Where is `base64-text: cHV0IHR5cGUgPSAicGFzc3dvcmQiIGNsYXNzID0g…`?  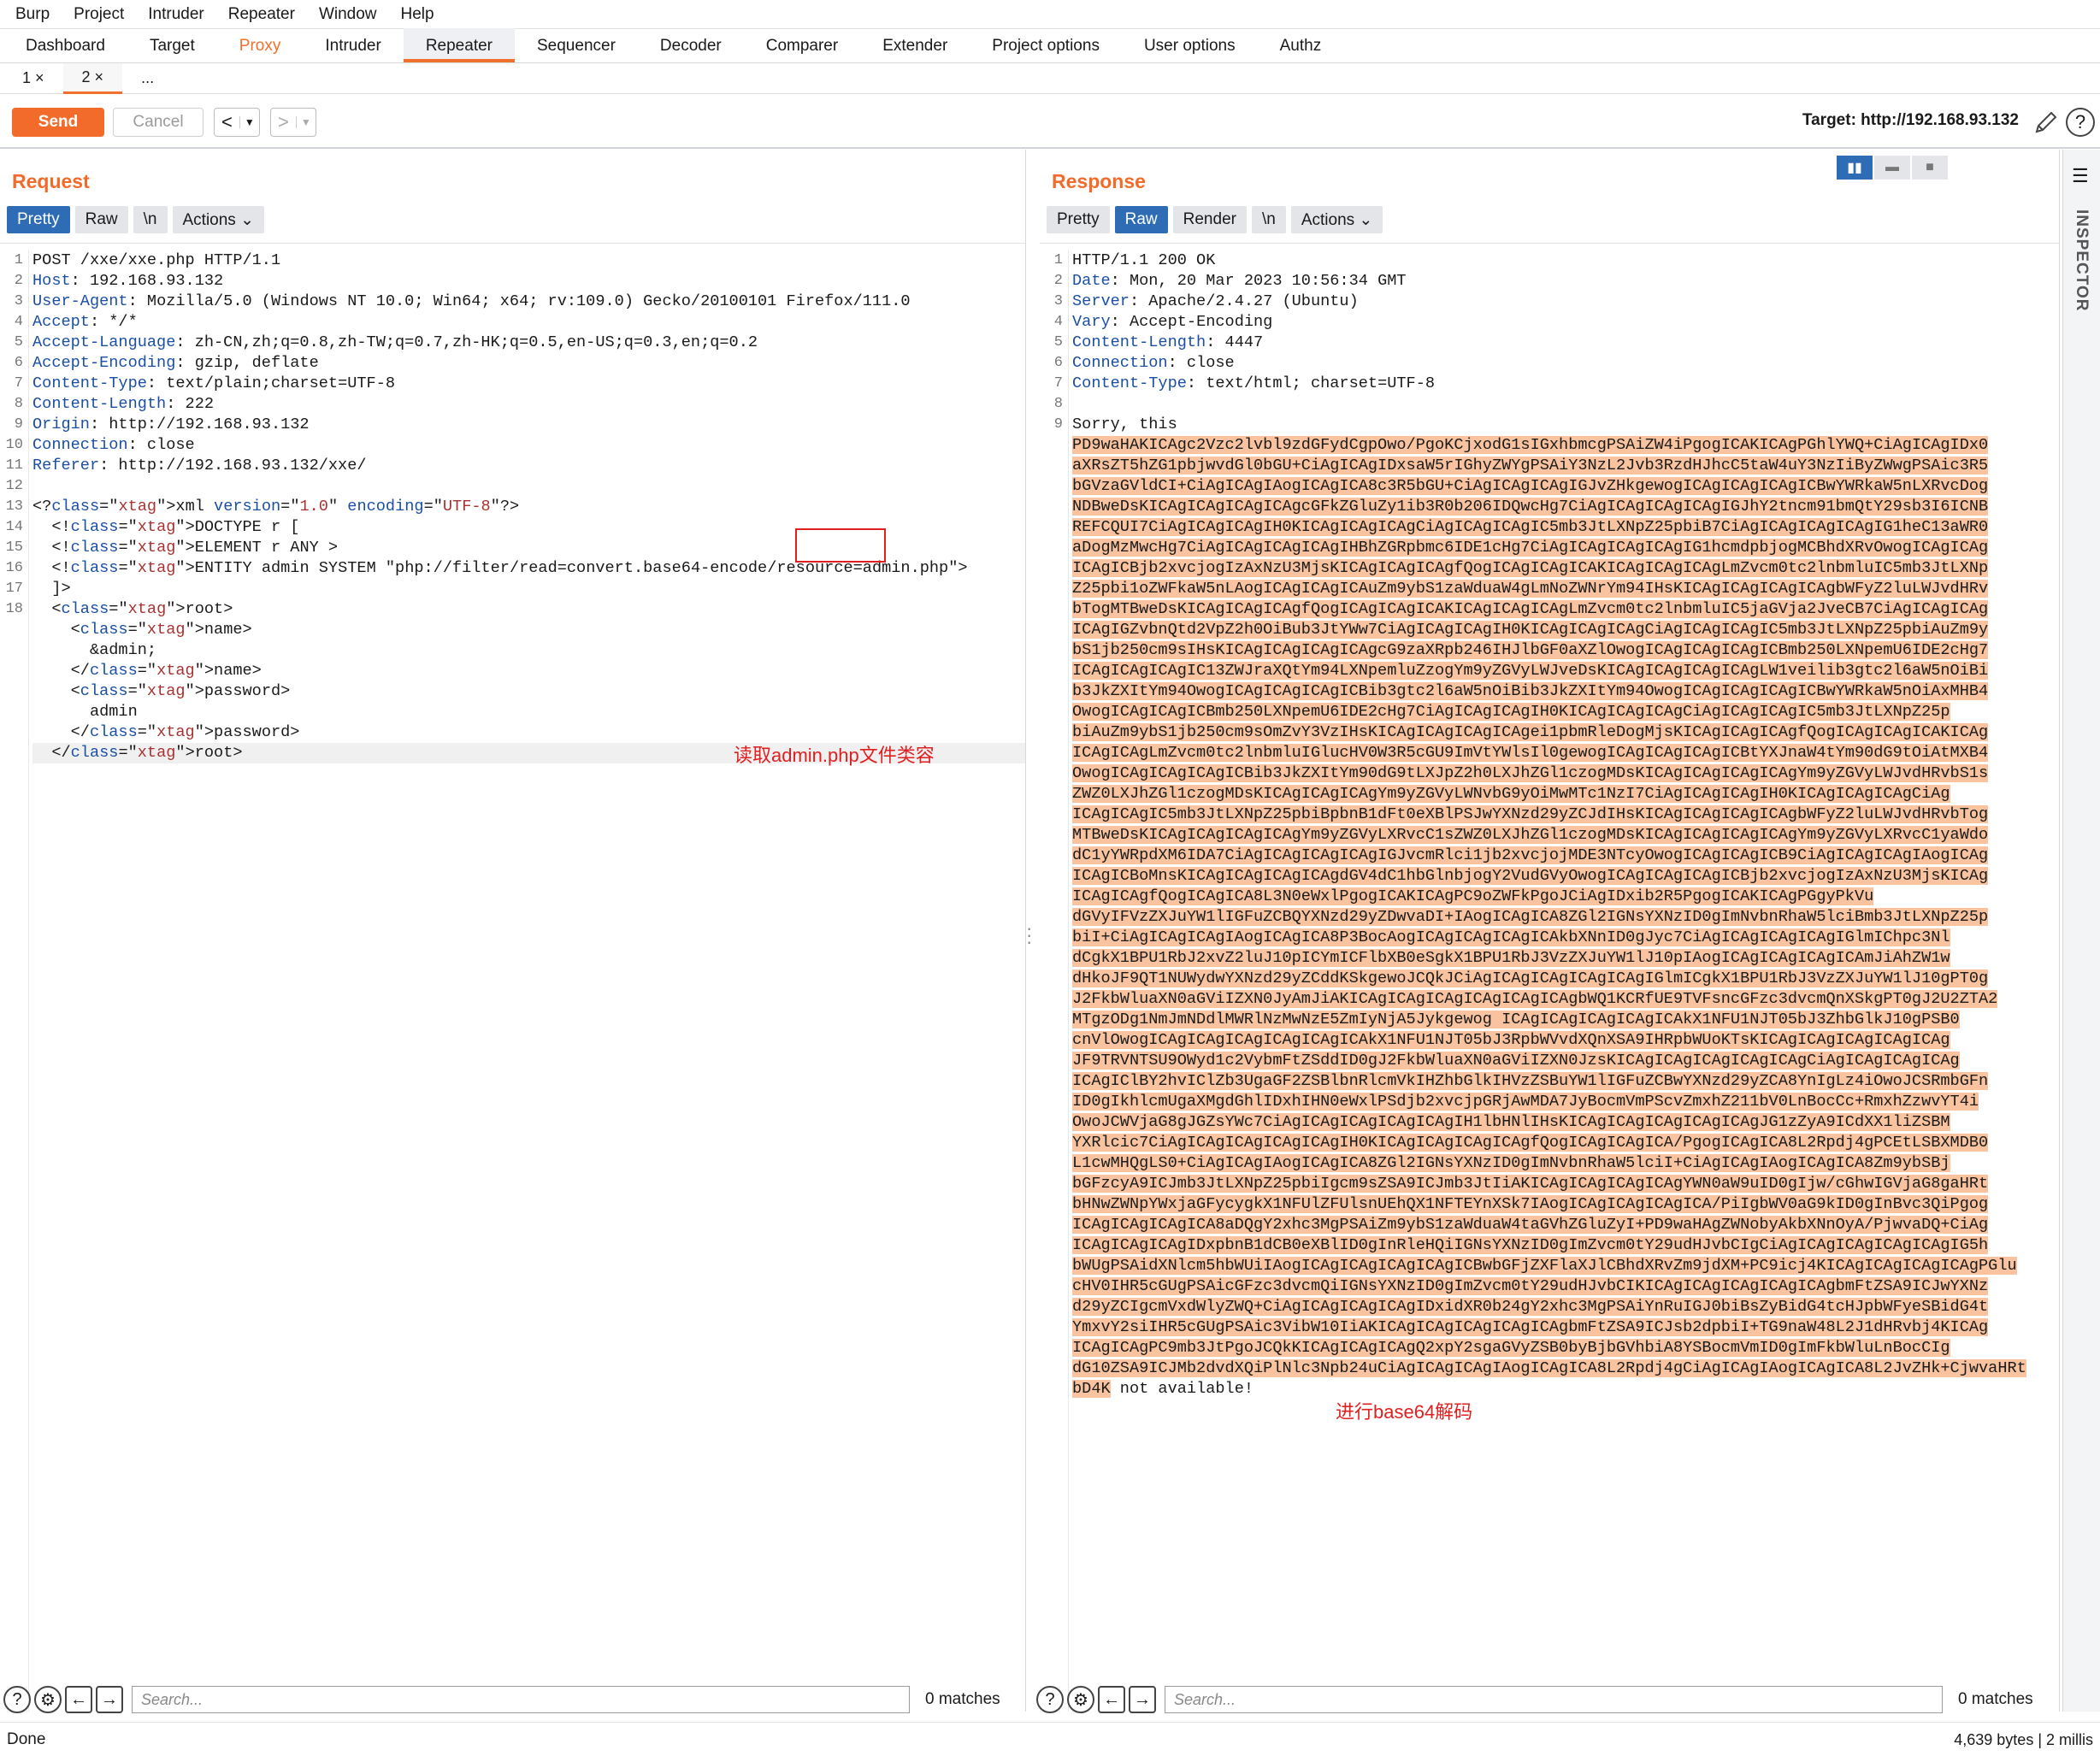 base64-text: cHV0IHR5cGUgPSAicGFzc3dvcmQiIGNsYXNzID0g… is located at coordinates (1531, 1286).